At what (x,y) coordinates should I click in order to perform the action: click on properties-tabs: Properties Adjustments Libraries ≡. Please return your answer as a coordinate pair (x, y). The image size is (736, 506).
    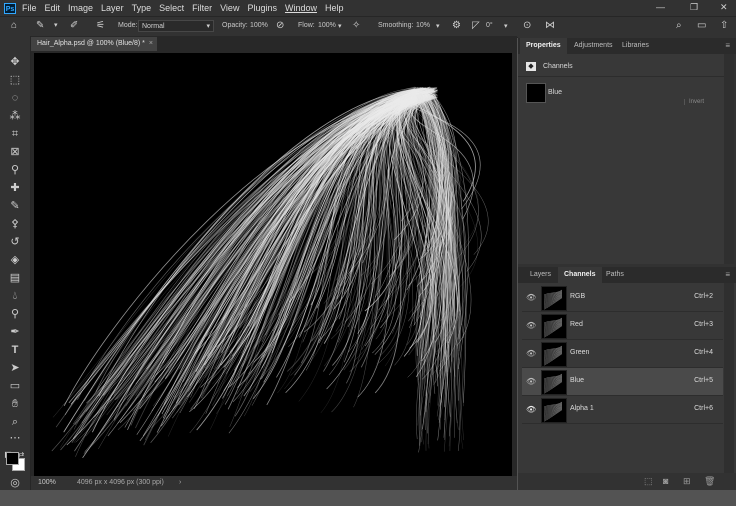
    Looking at the image, I should click on (627, 46).